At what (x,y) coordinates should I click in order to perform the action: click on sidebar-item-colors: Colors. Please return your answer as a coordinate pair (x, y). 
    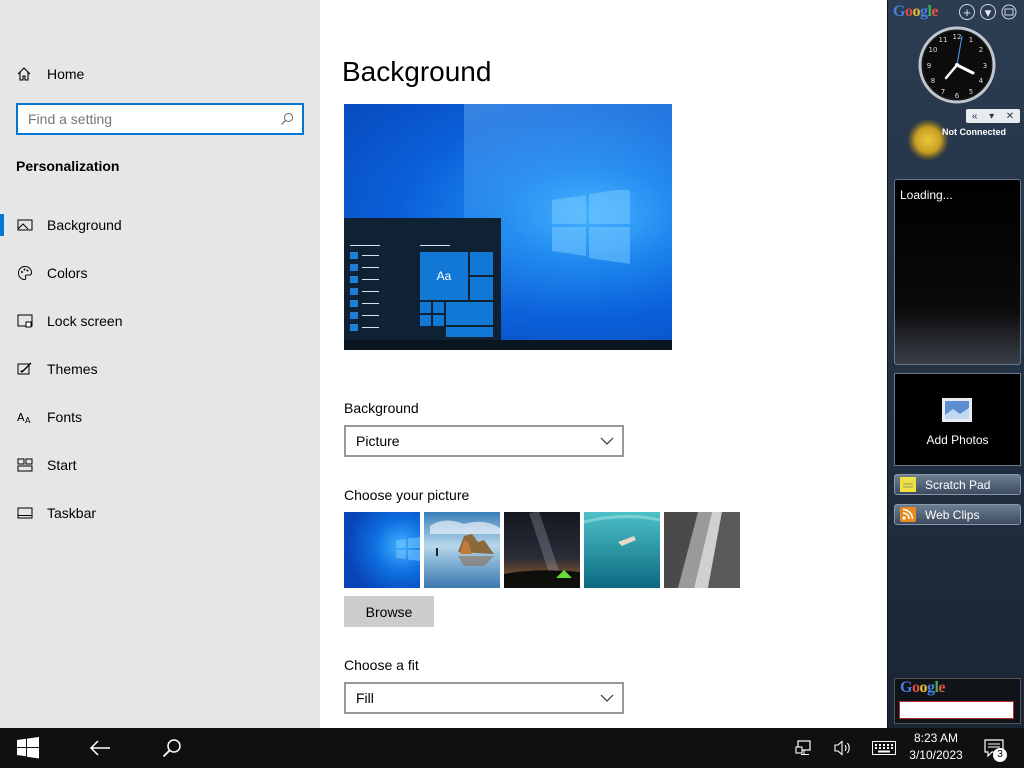
    Looking at the image, I should click on (160, 273).